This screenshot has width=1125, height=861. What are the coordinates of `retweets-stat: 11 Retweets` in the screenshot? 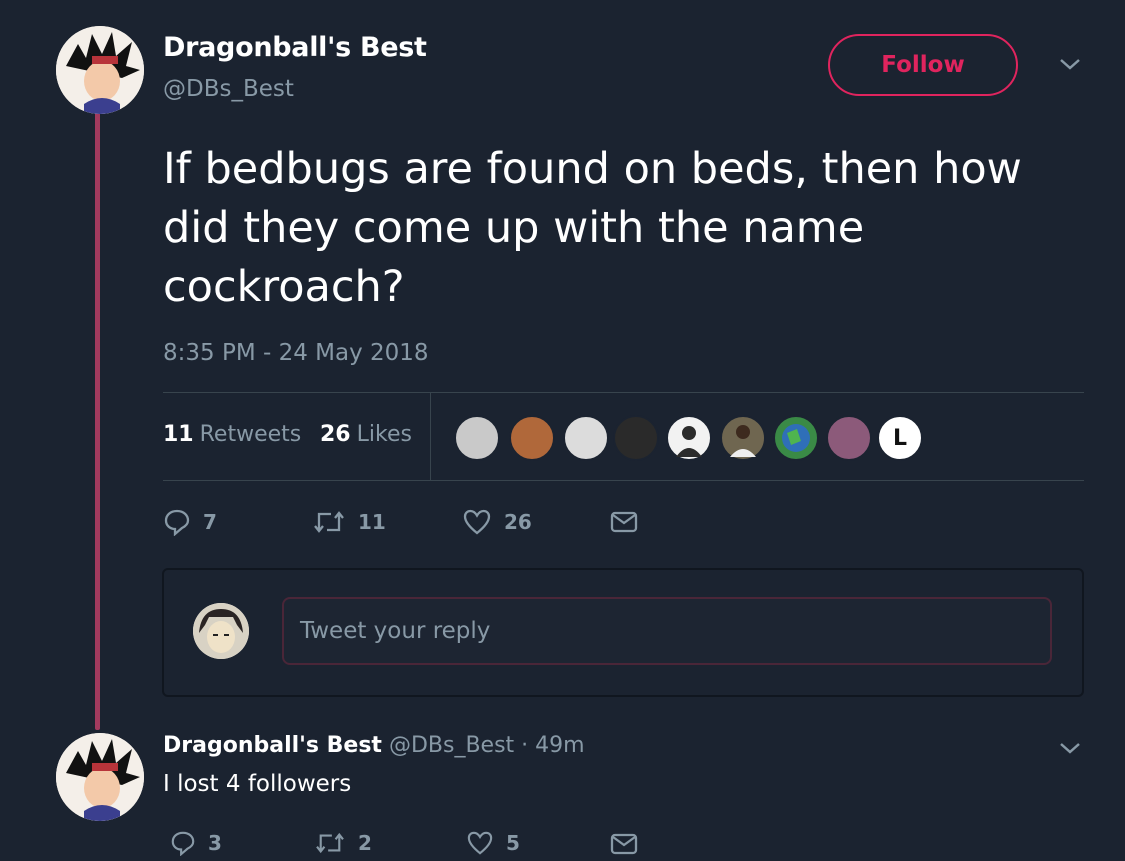 It's located at (232, 434).